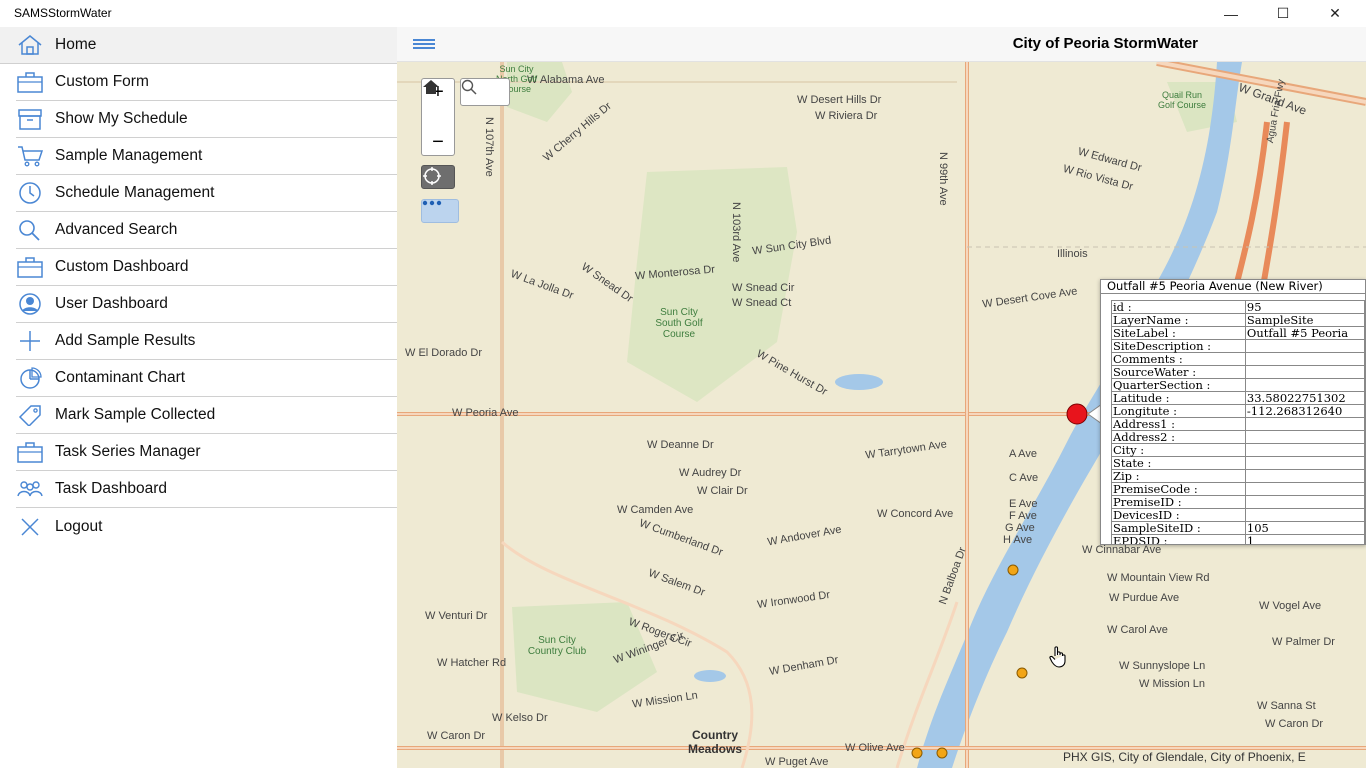  I want to click on attribute-value: 105, so click(1304, 528).